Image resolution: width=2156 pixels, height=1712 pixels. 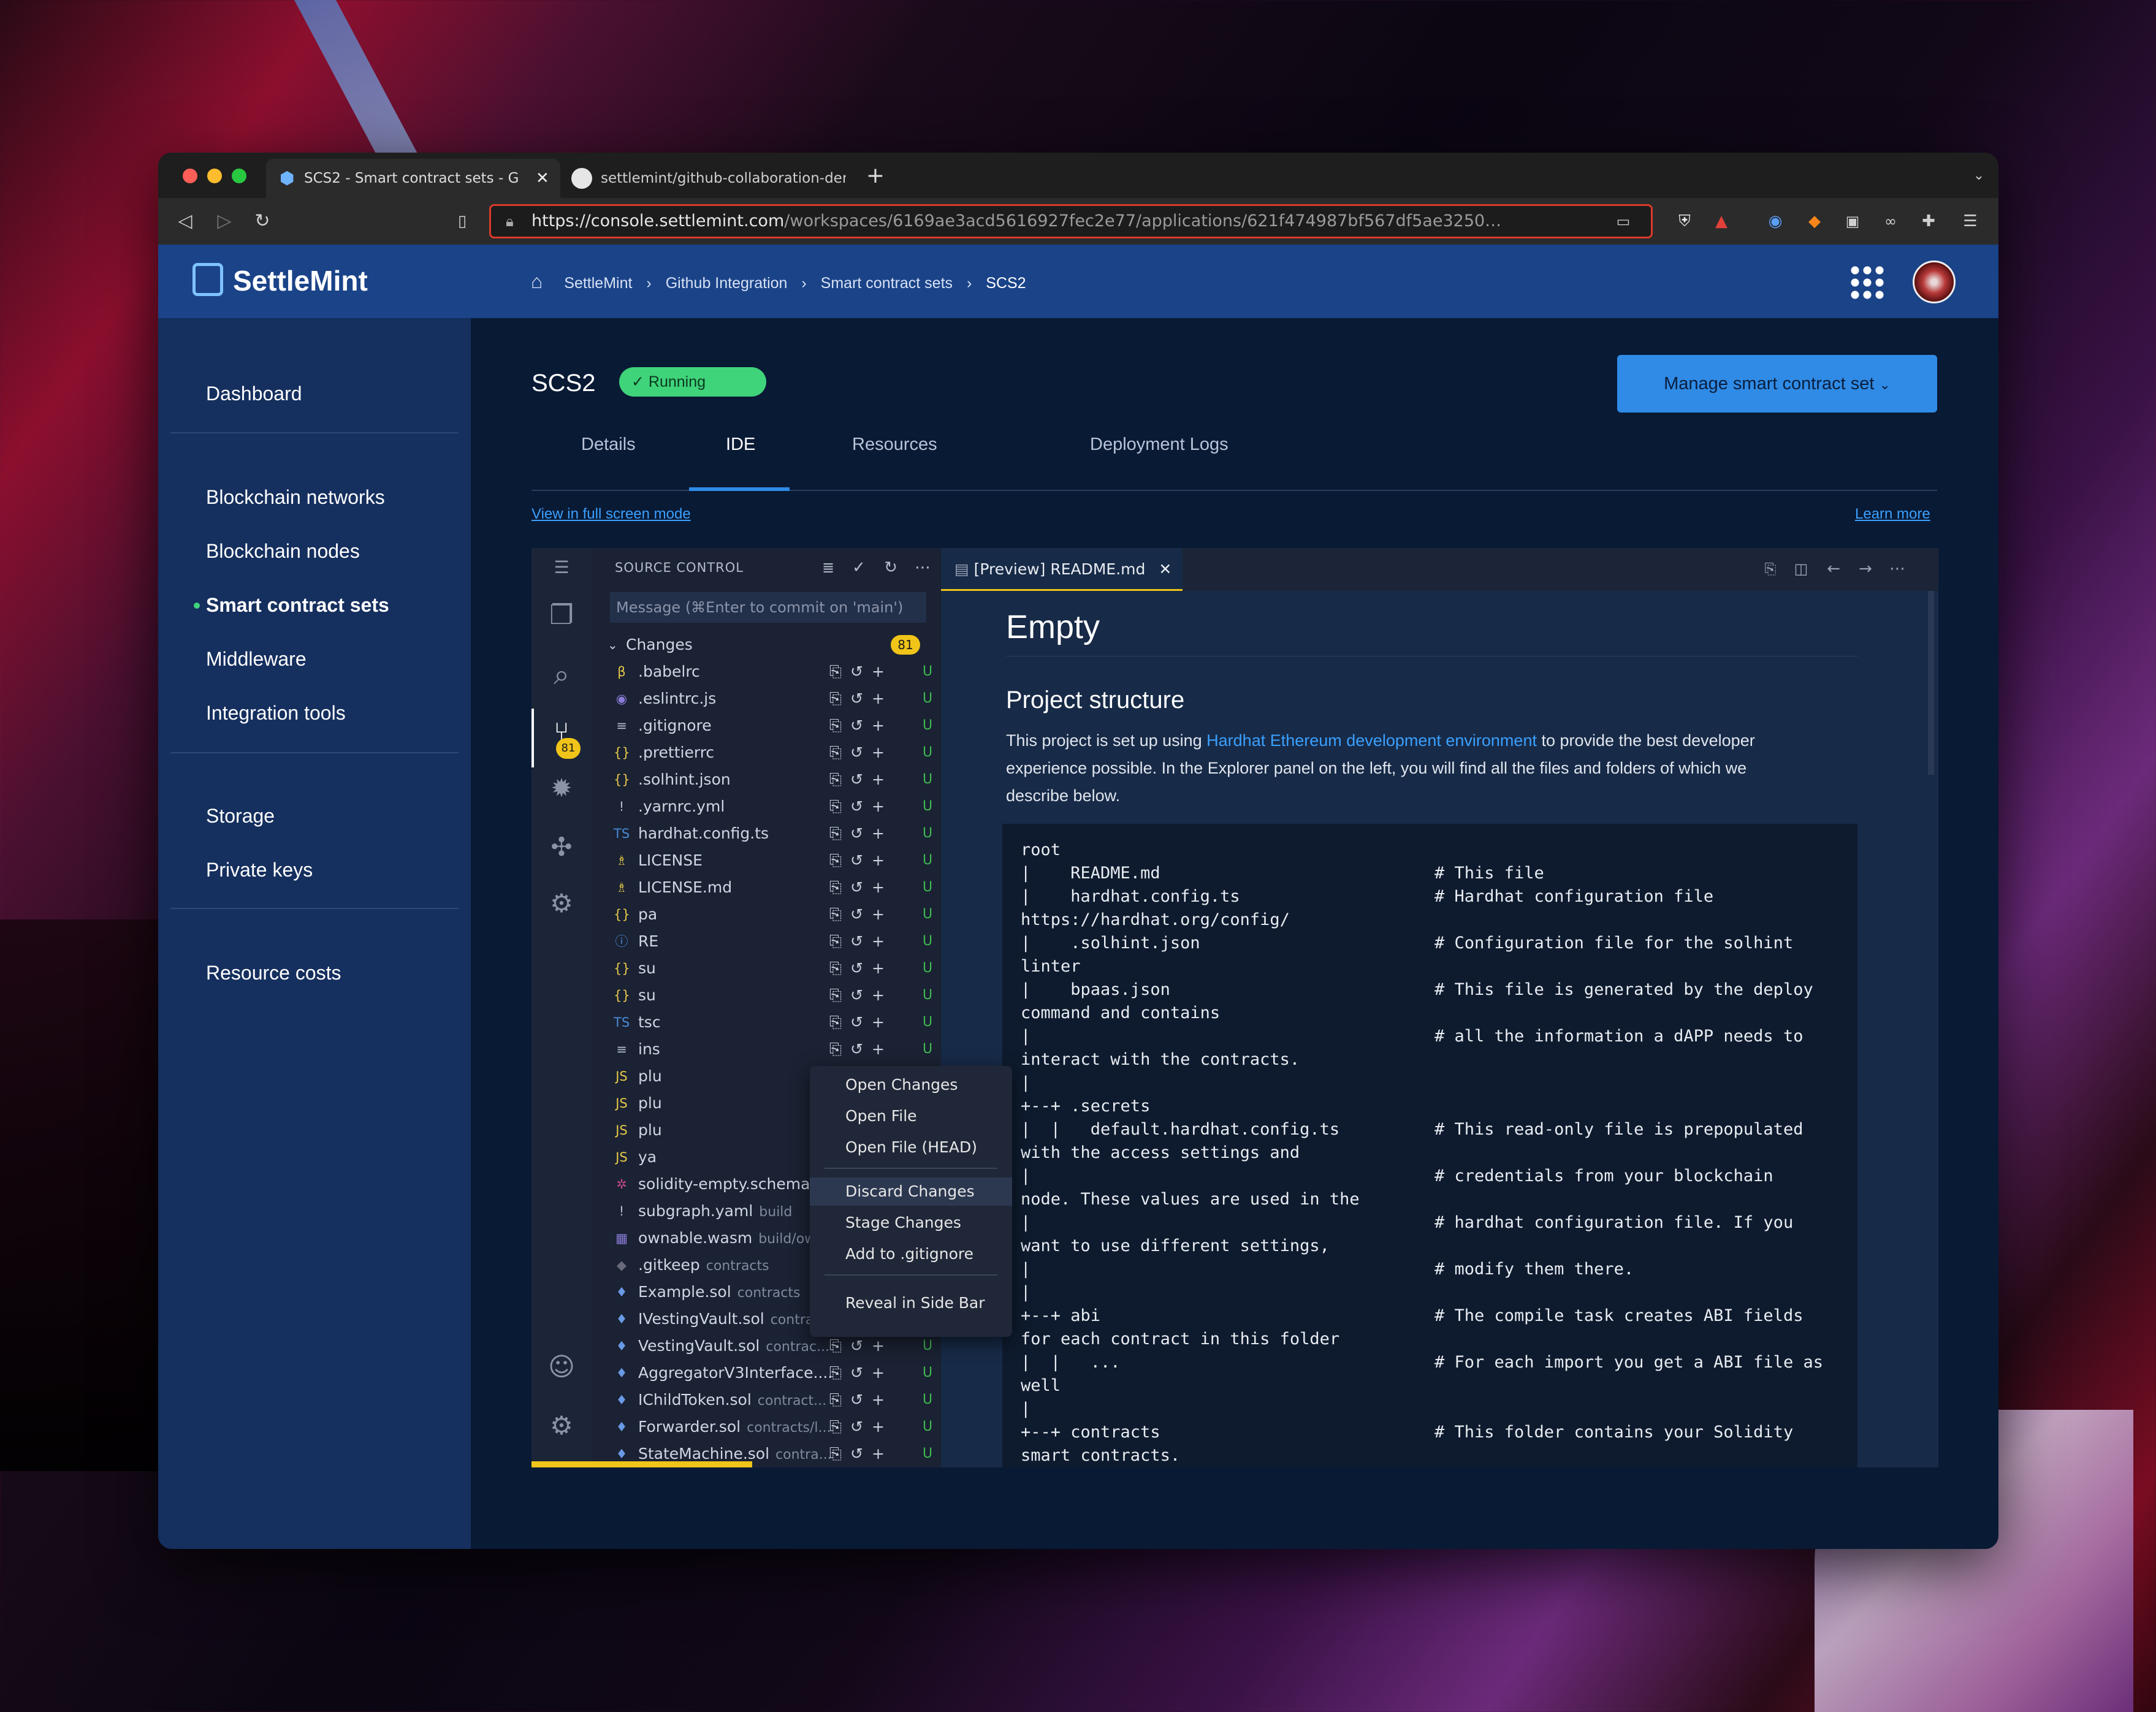 I want to click on manage-smart-contract-set-button: Manage smart contract set ⌄, so click(x=1777, y=384).